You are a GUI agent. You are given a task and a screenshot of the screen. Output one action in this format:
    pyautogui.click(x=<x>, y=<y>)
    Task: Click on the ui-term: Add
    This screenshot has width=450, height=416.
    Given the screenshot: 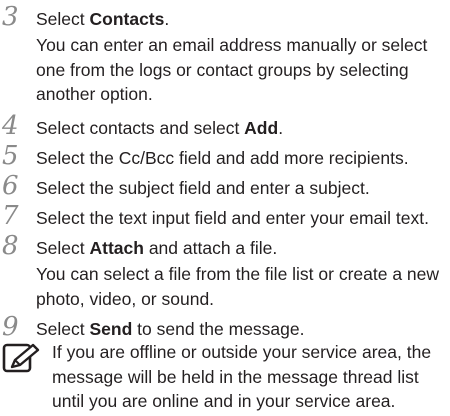 What is the action you would take?
    pyautogui.click(x=261, y=128)
    